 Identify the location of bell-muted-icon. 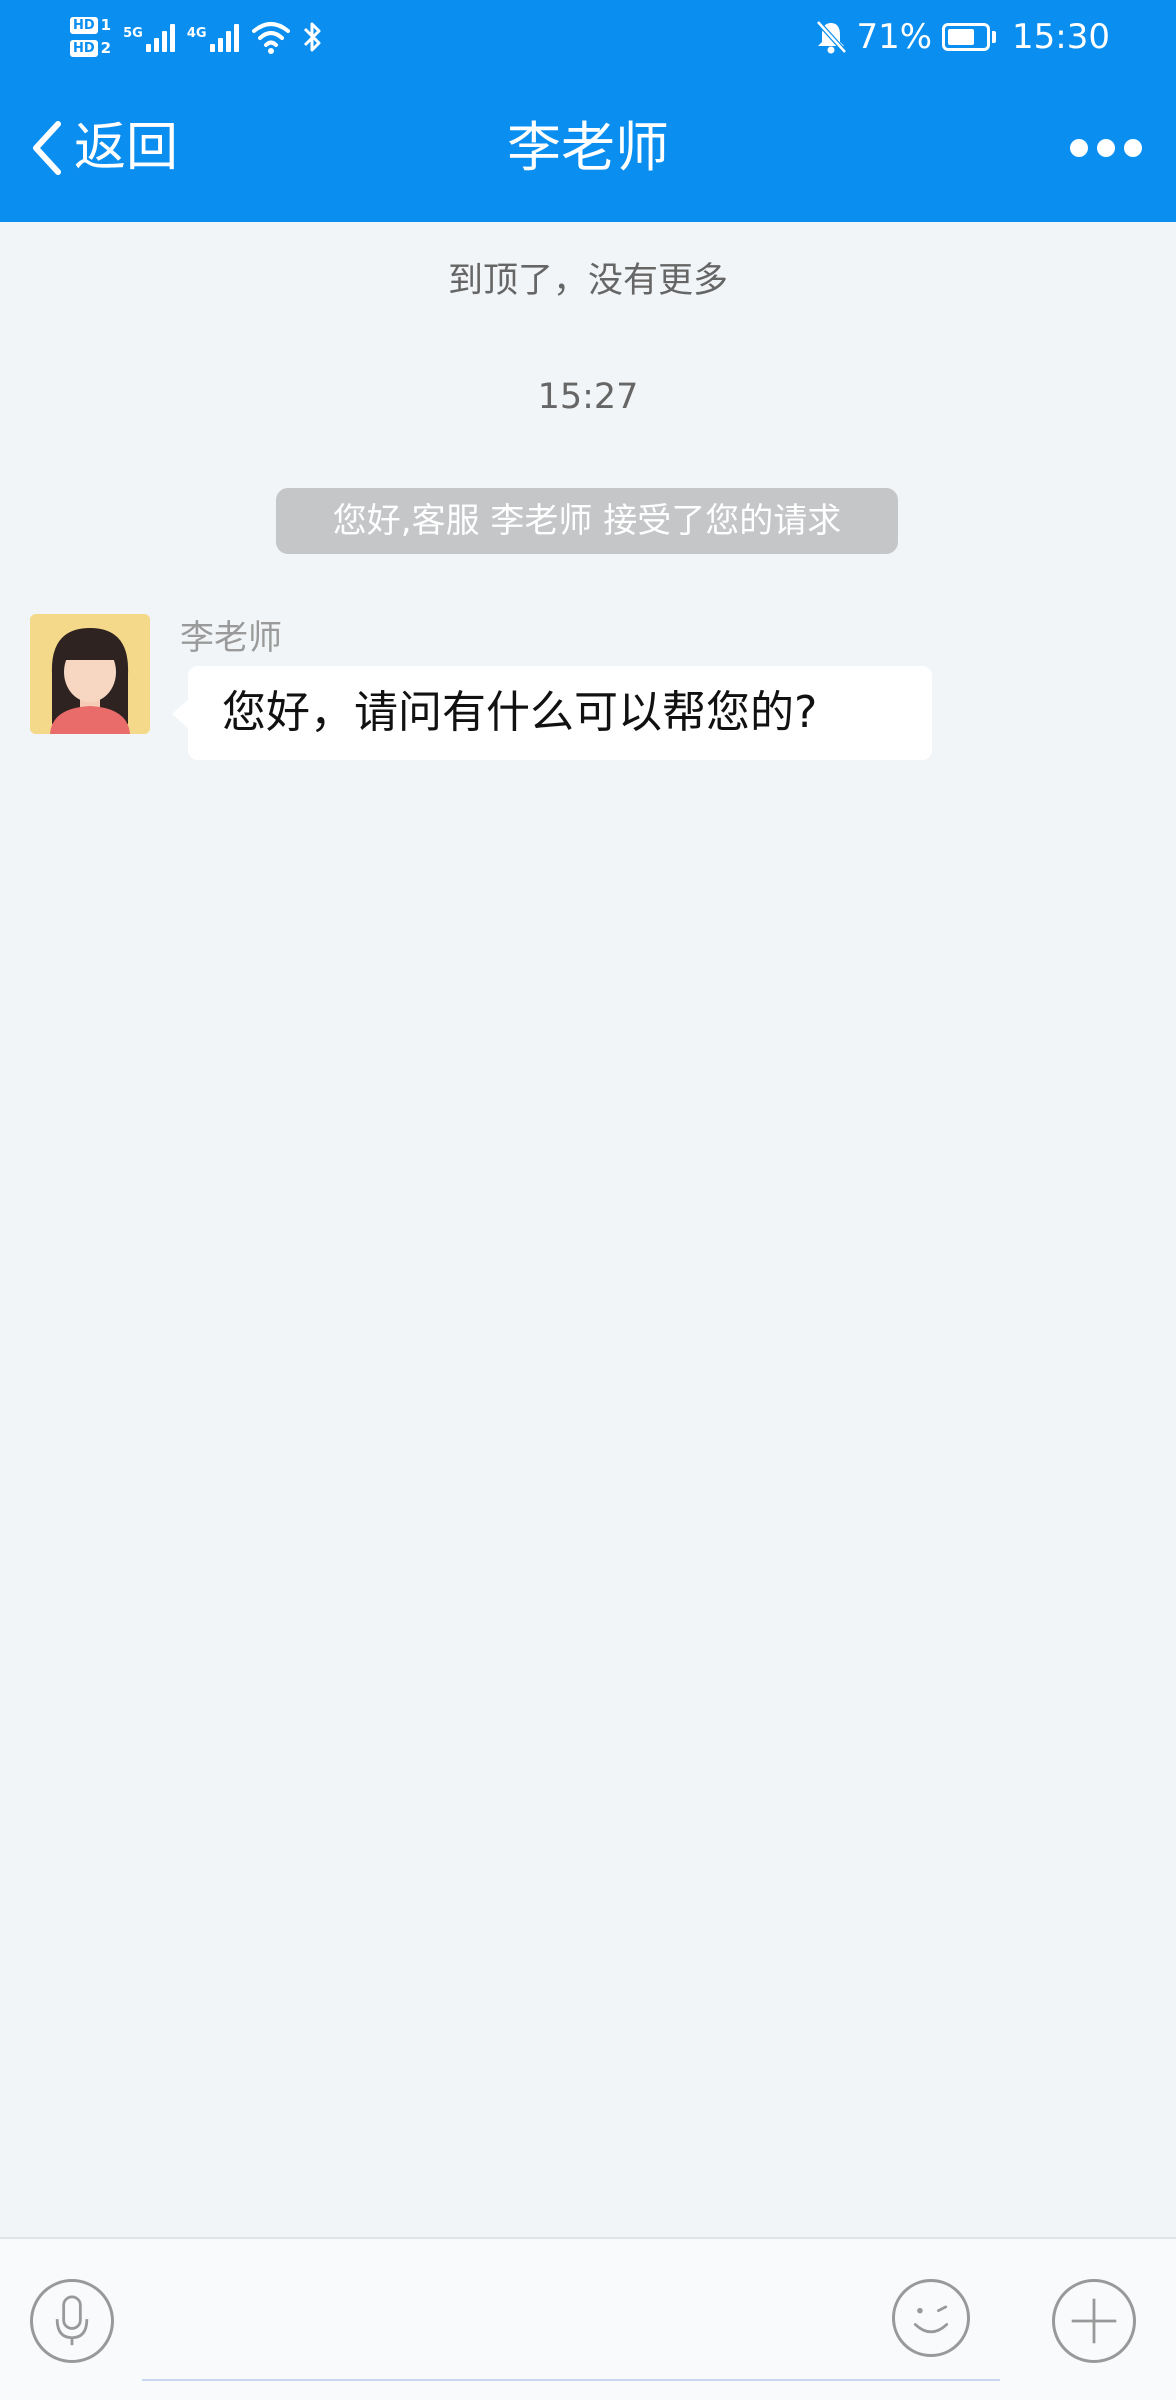
(831, 37).